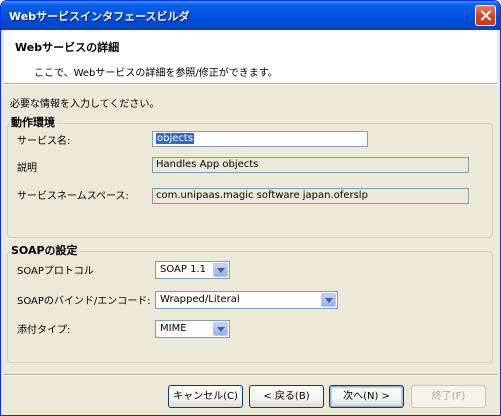  Describe the element at coordinates (310, 196) in the screenshot. I see `namespace-field: com.unipaas.magic software japan.oferslp` at that location.